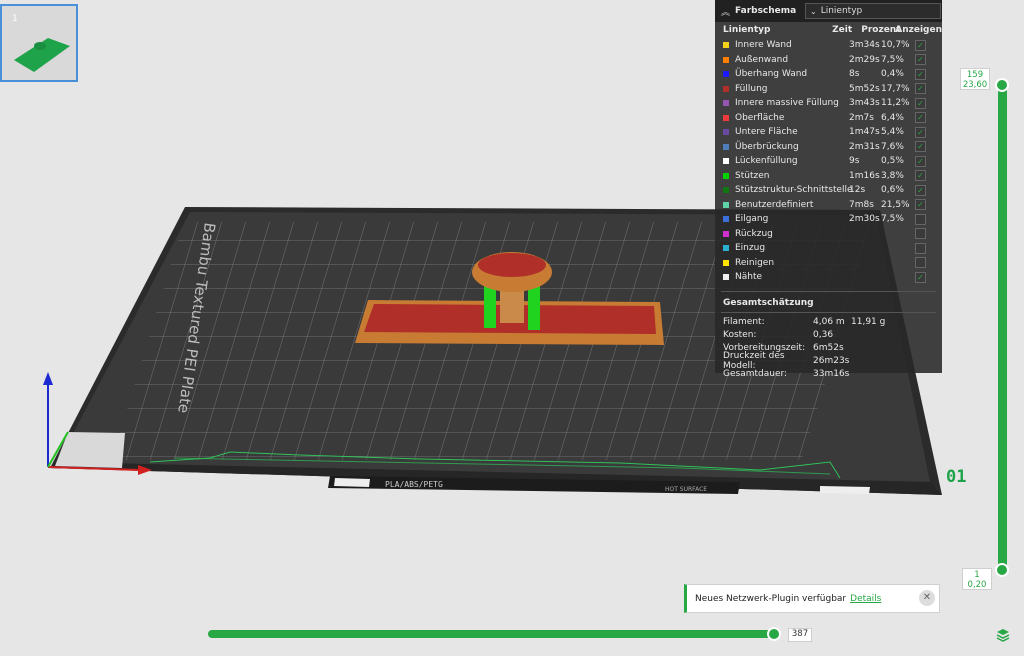 This screenshot has height=656, width=1024. What do you see at coordinates (828, 234) in the screenshot?
I see `line-type-row: Rückzug` at bounding box center [828, 234].